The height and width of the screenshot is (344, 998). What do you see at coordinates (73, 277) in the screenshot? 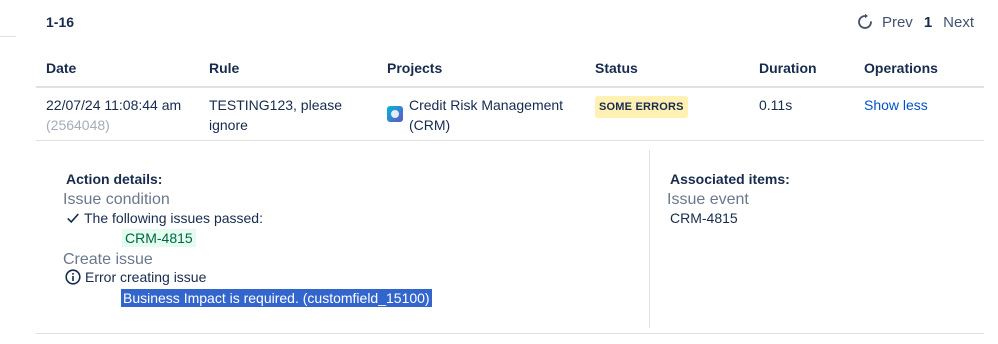
I see `info-icon` at bounding box center [73, 277].